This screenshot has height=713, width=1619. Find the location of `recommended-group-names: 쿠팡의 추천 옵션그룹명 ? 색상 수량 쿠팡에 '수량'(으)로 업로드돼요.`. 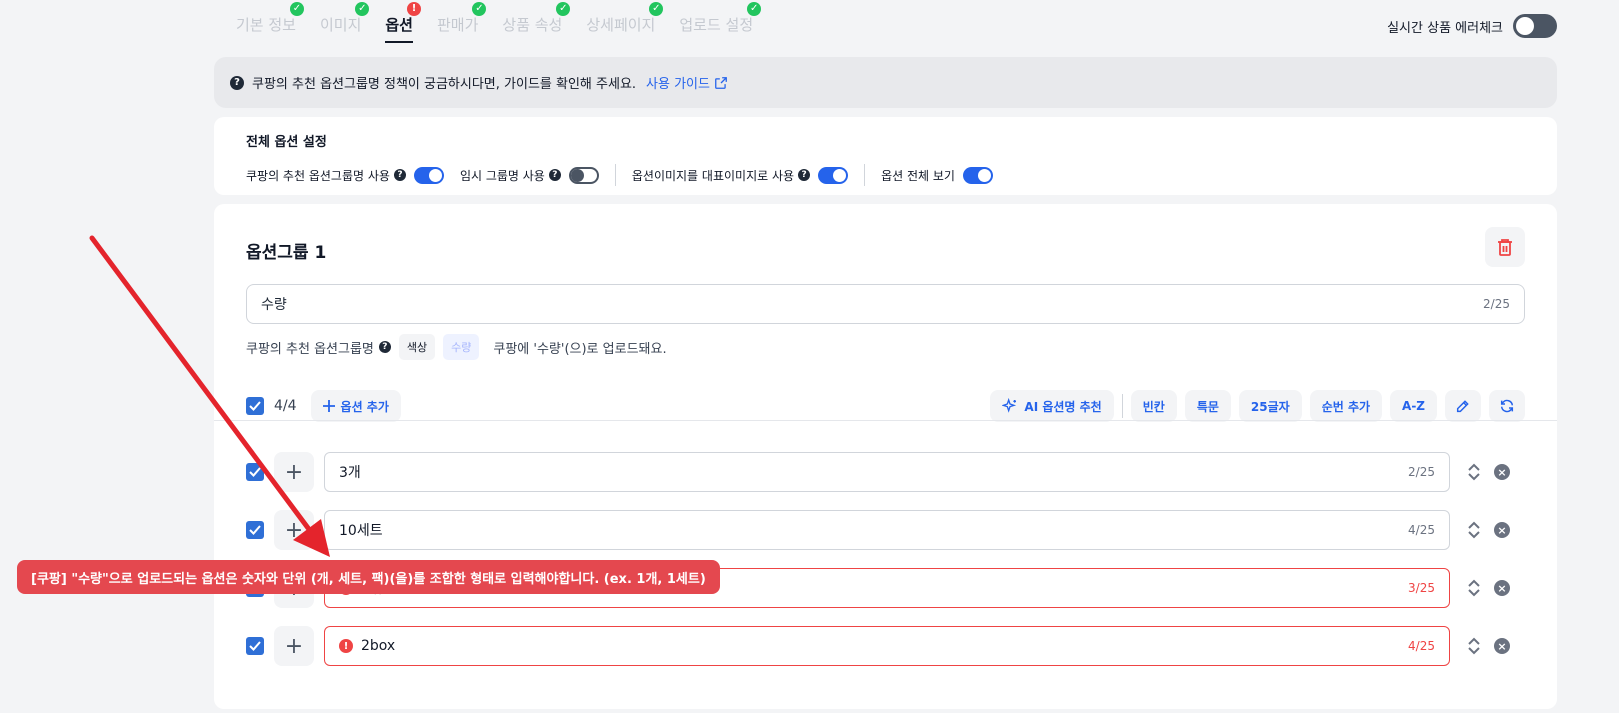

recommended-group-names: 쿠팡의 추천 옵션그룹명 ? 색상 수량 쿠팡에 '수량'(으)로 업로드돼요. is located at coordinates (456, 347).